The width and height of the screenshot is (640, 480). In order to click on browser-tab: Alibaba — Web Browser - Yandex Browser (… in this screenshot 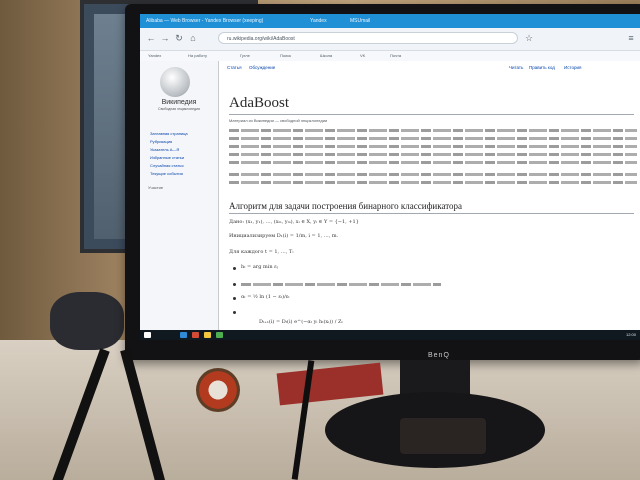, I will do `click(221, 21)`.